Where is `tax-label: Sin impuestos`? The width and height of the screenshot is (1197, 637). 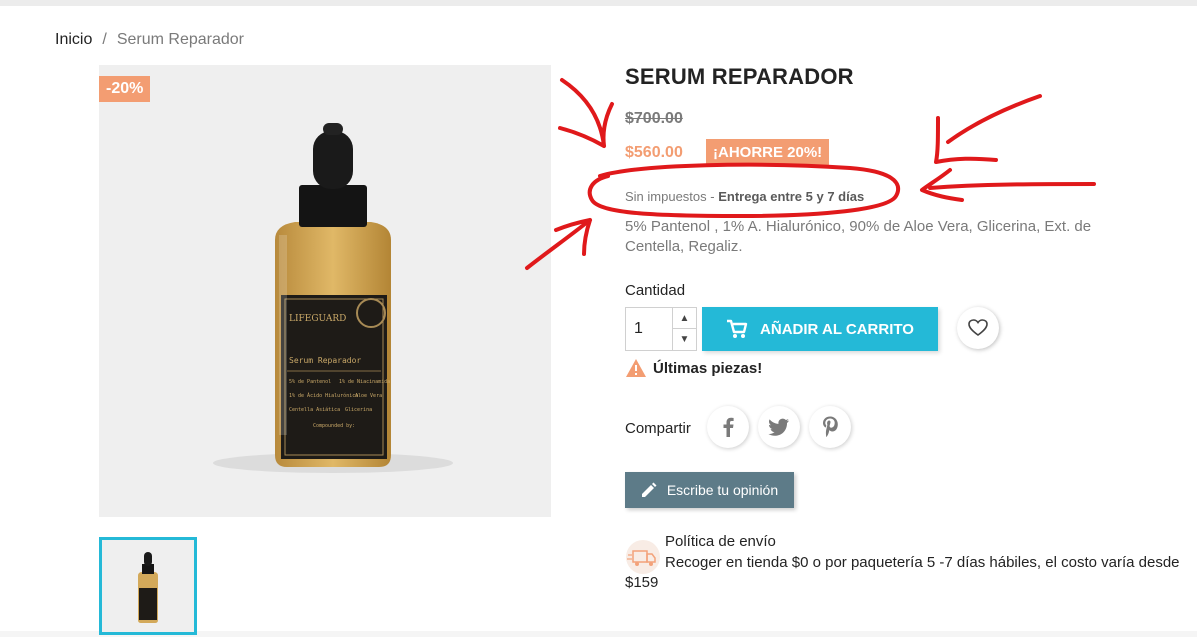
tax-label: Sin impuestos is located at coordinates (666, 196).